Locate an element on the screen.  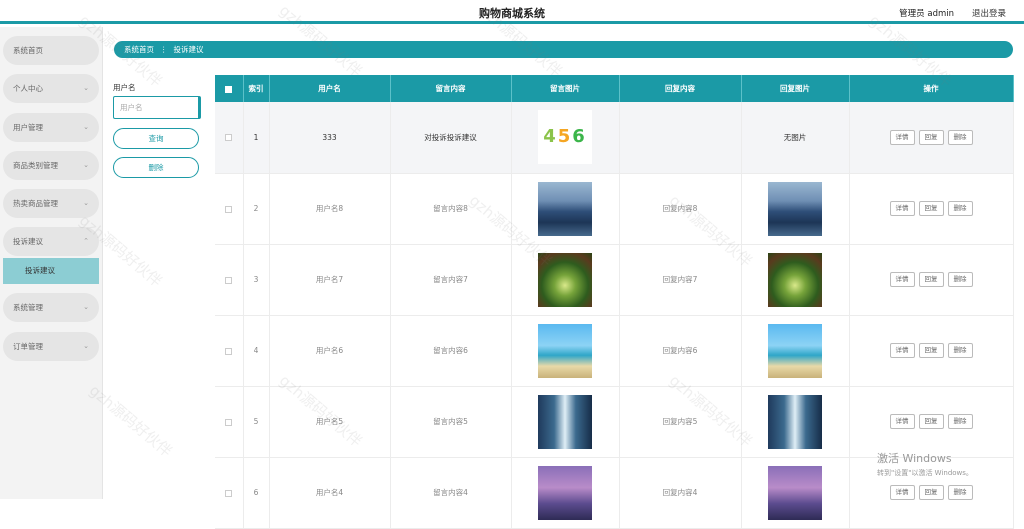
sidebar-item-hot-products: 热卖商品管理 ⌄ is located at coordinates (51, 203).